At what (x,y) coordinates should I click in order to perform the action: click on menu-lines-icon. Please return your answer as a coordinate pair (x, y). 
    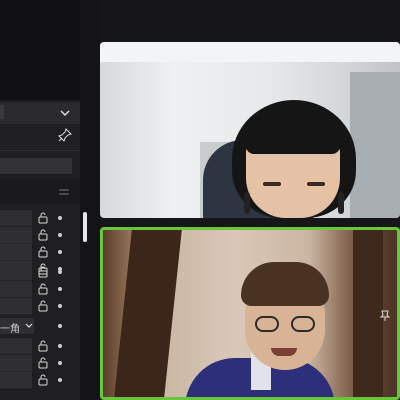
    Looking at the image, I should click on (64, 192).